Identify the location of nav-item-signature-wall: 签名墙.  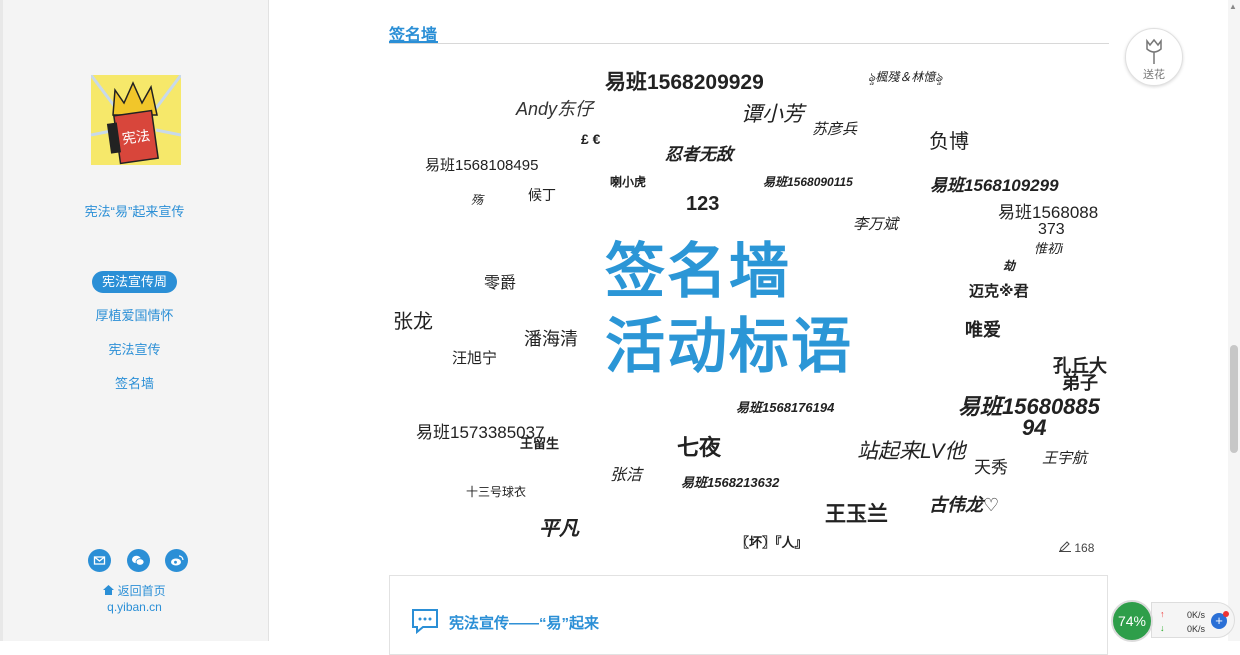
(134, 390).